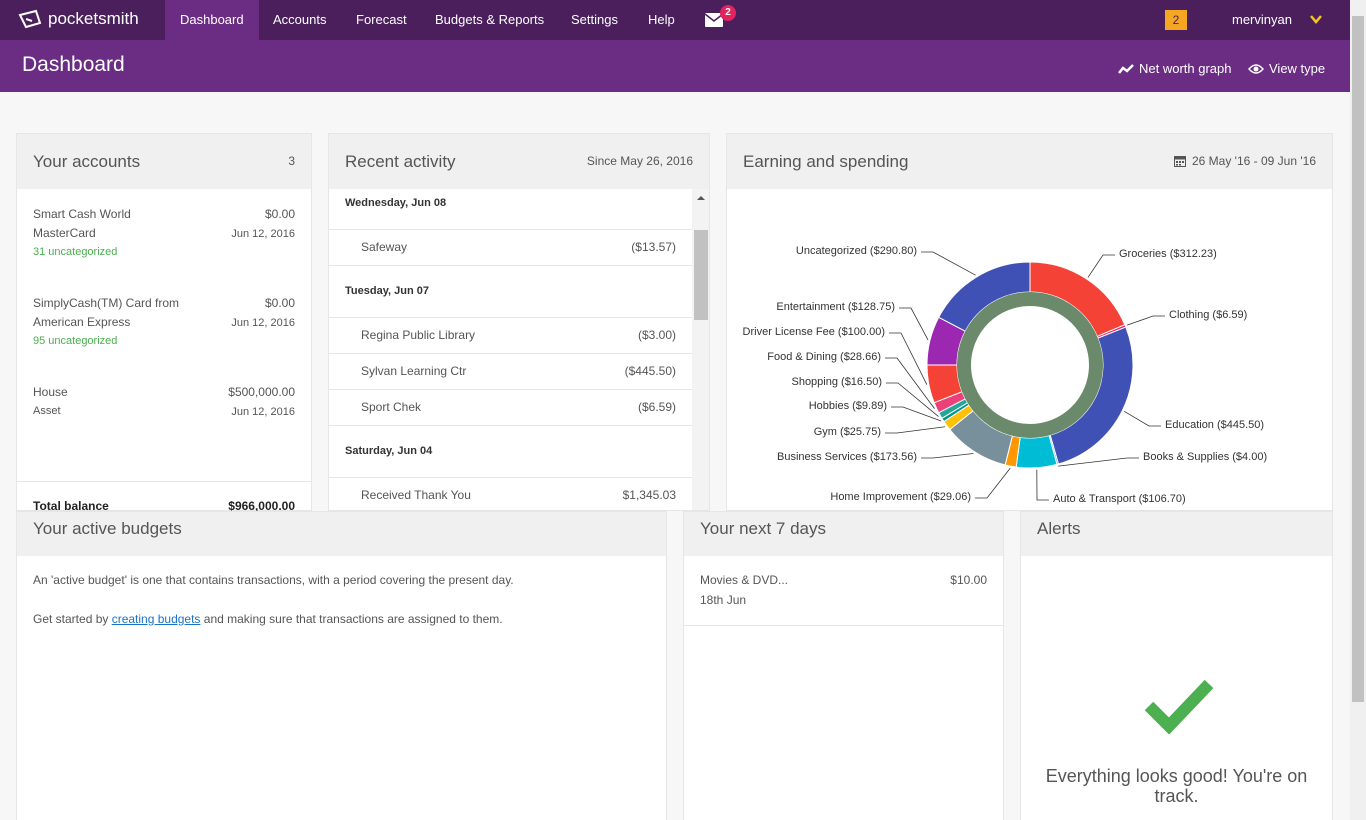  Describe the element at coordinates (900, 497) in the screenshot. I see `donut-slice-label: Home Improvement ($29.06)` at that location.